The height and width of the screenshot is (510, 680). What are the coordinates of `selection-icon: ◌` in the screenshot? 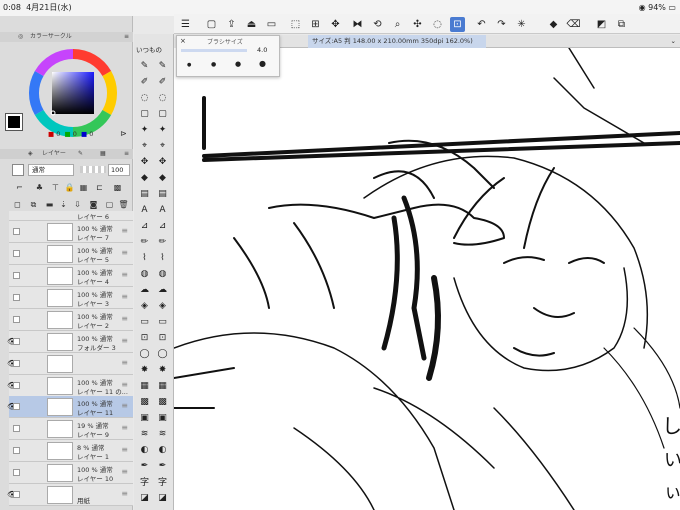 It's located at (437, 24).